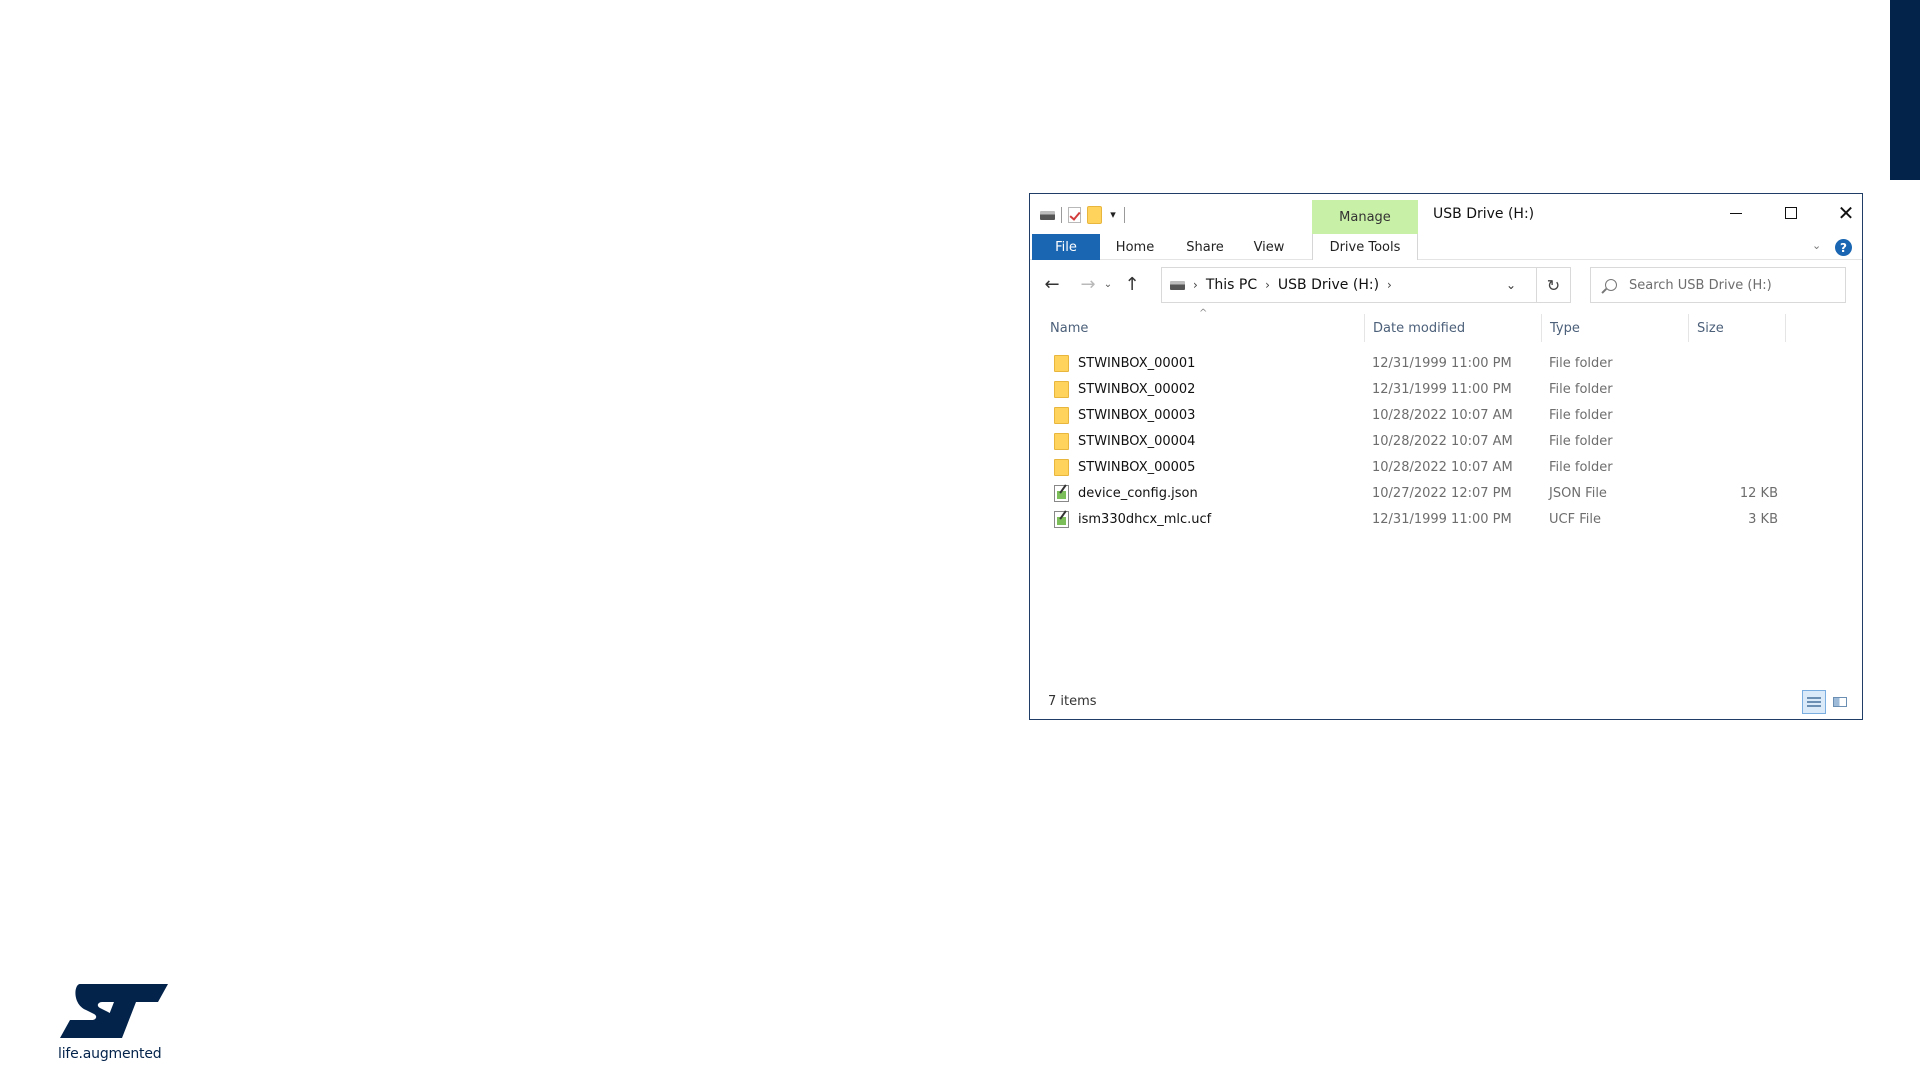  I want to click on back-button: ←, so click(1052, 284).